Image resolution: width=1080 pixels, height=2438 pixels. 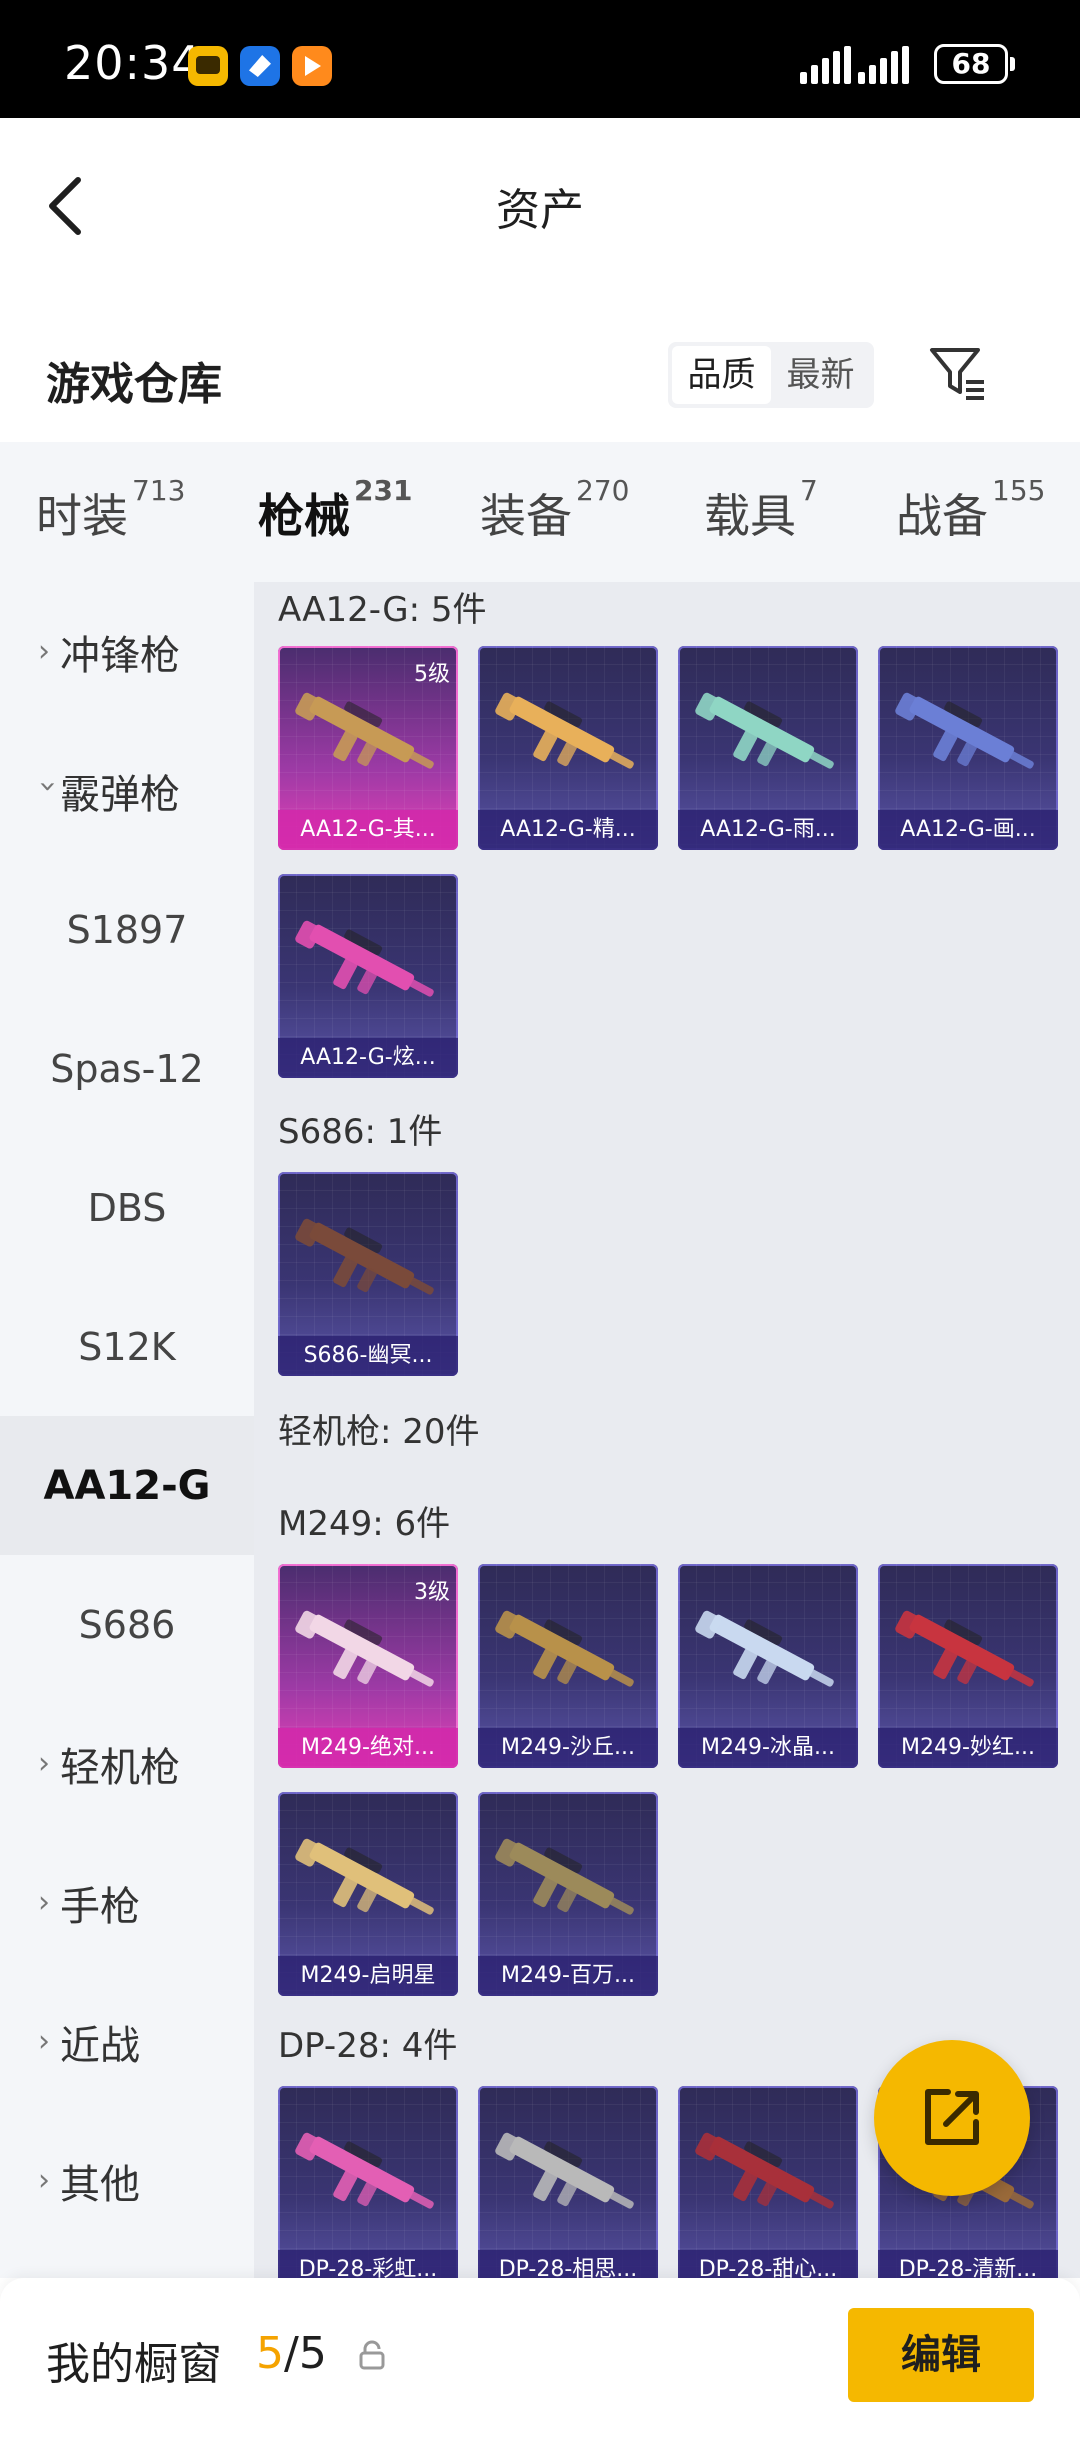 I want to click on nav-item-melee: › 近战, so click(x=127, y=2041).